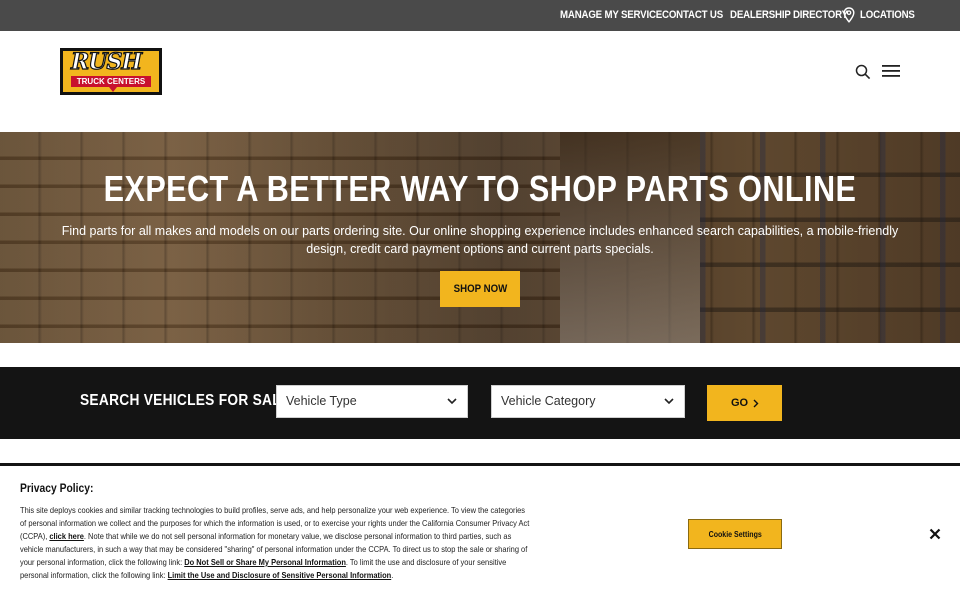 Image resolution: width=960 pixels, height=600 pixels. I want to click on cookie-text-part-4: ., so click(392, 575).